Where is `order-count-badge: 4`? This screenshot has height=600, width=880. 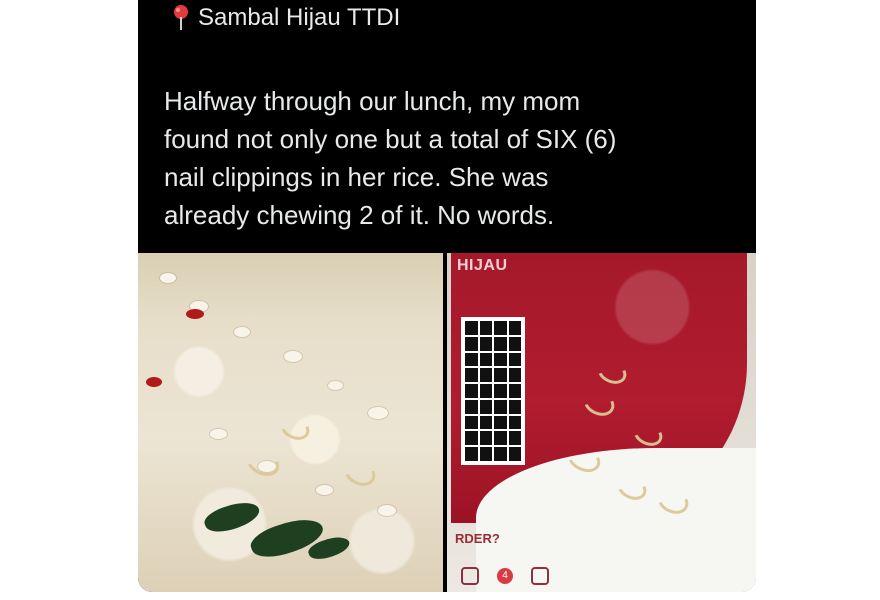 order-count-badge: 4 is located at coordinates (505, 576).